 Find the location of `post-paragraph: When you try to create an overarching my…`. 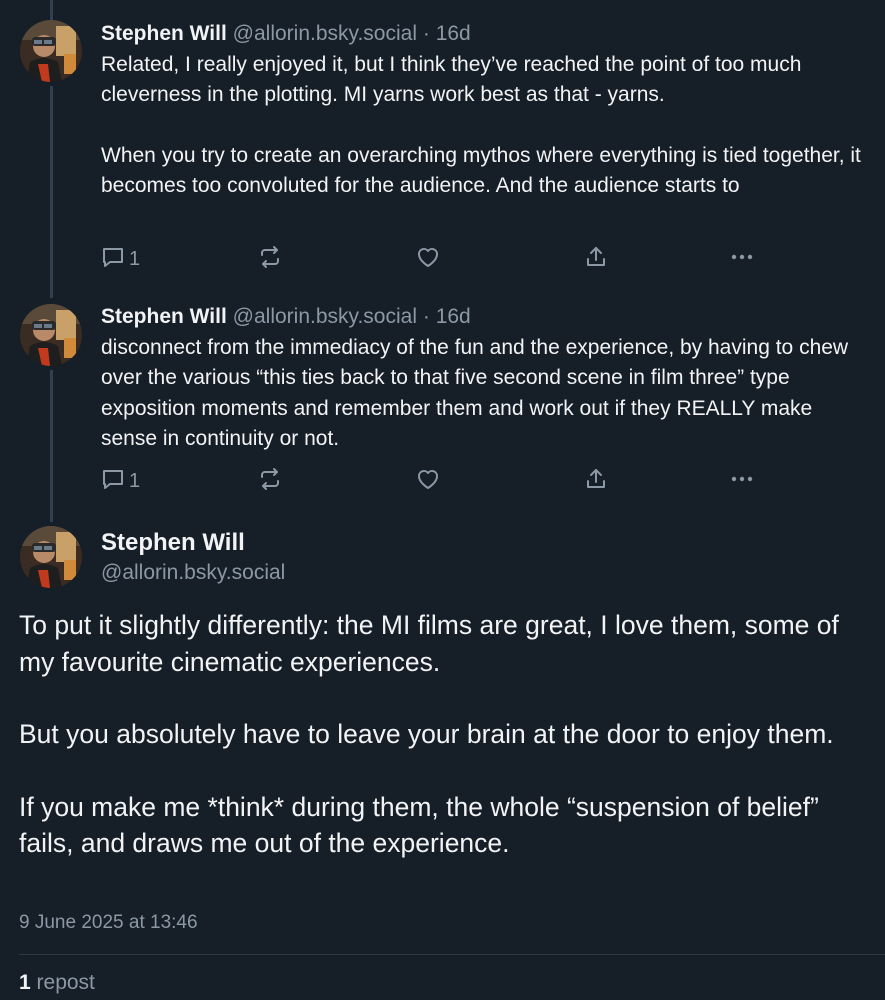

post-paragraph: When you try to create an overarching my… is located at coordinates (481, 170).